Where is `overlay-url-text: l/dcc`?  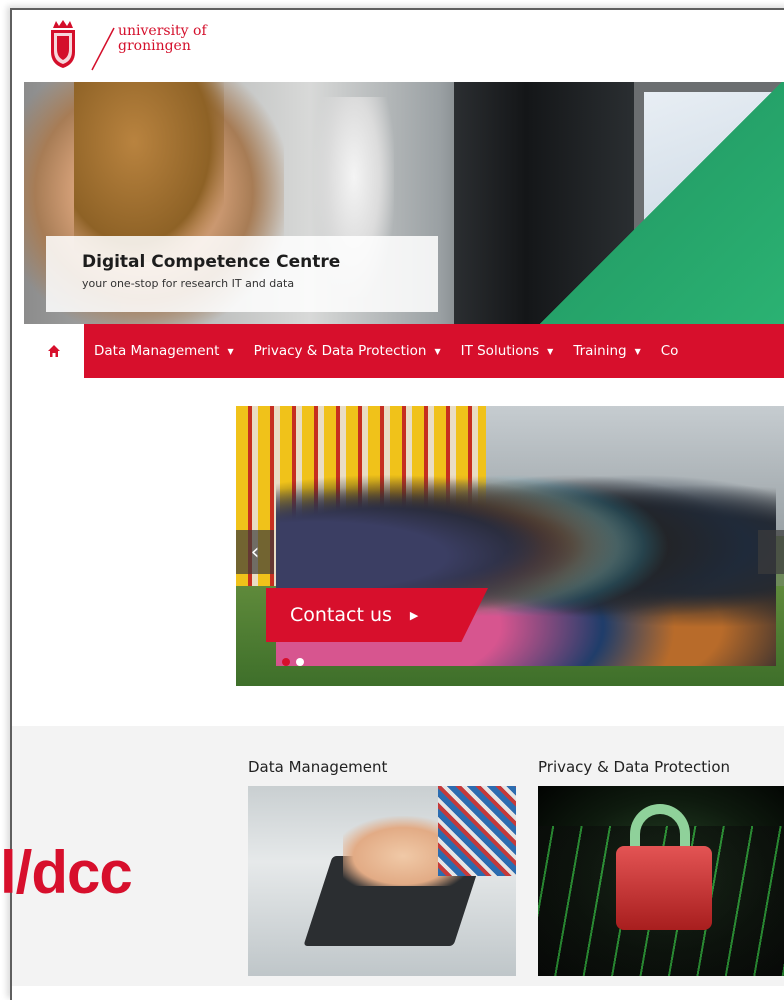 overlay-url-text: l/dcc is located at coordinates (66, 872).